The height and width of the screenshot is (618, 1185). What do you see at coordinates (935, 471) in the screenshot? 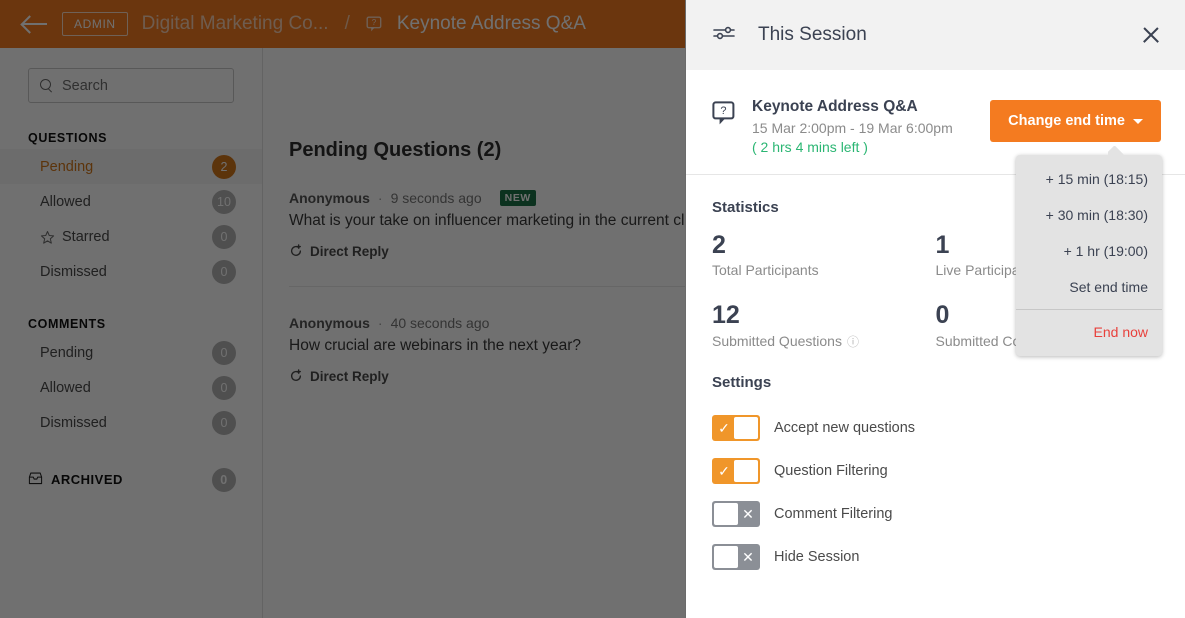
I see `setting-question-filtering: ✓ Question Filtering` at bounding box center [935, 471].